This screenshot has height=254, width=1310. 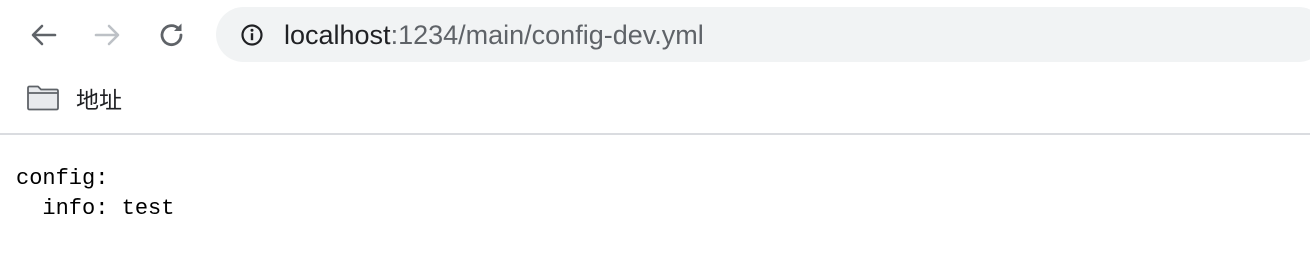 I want to click on folder-icon, so click(x=43, y=98).